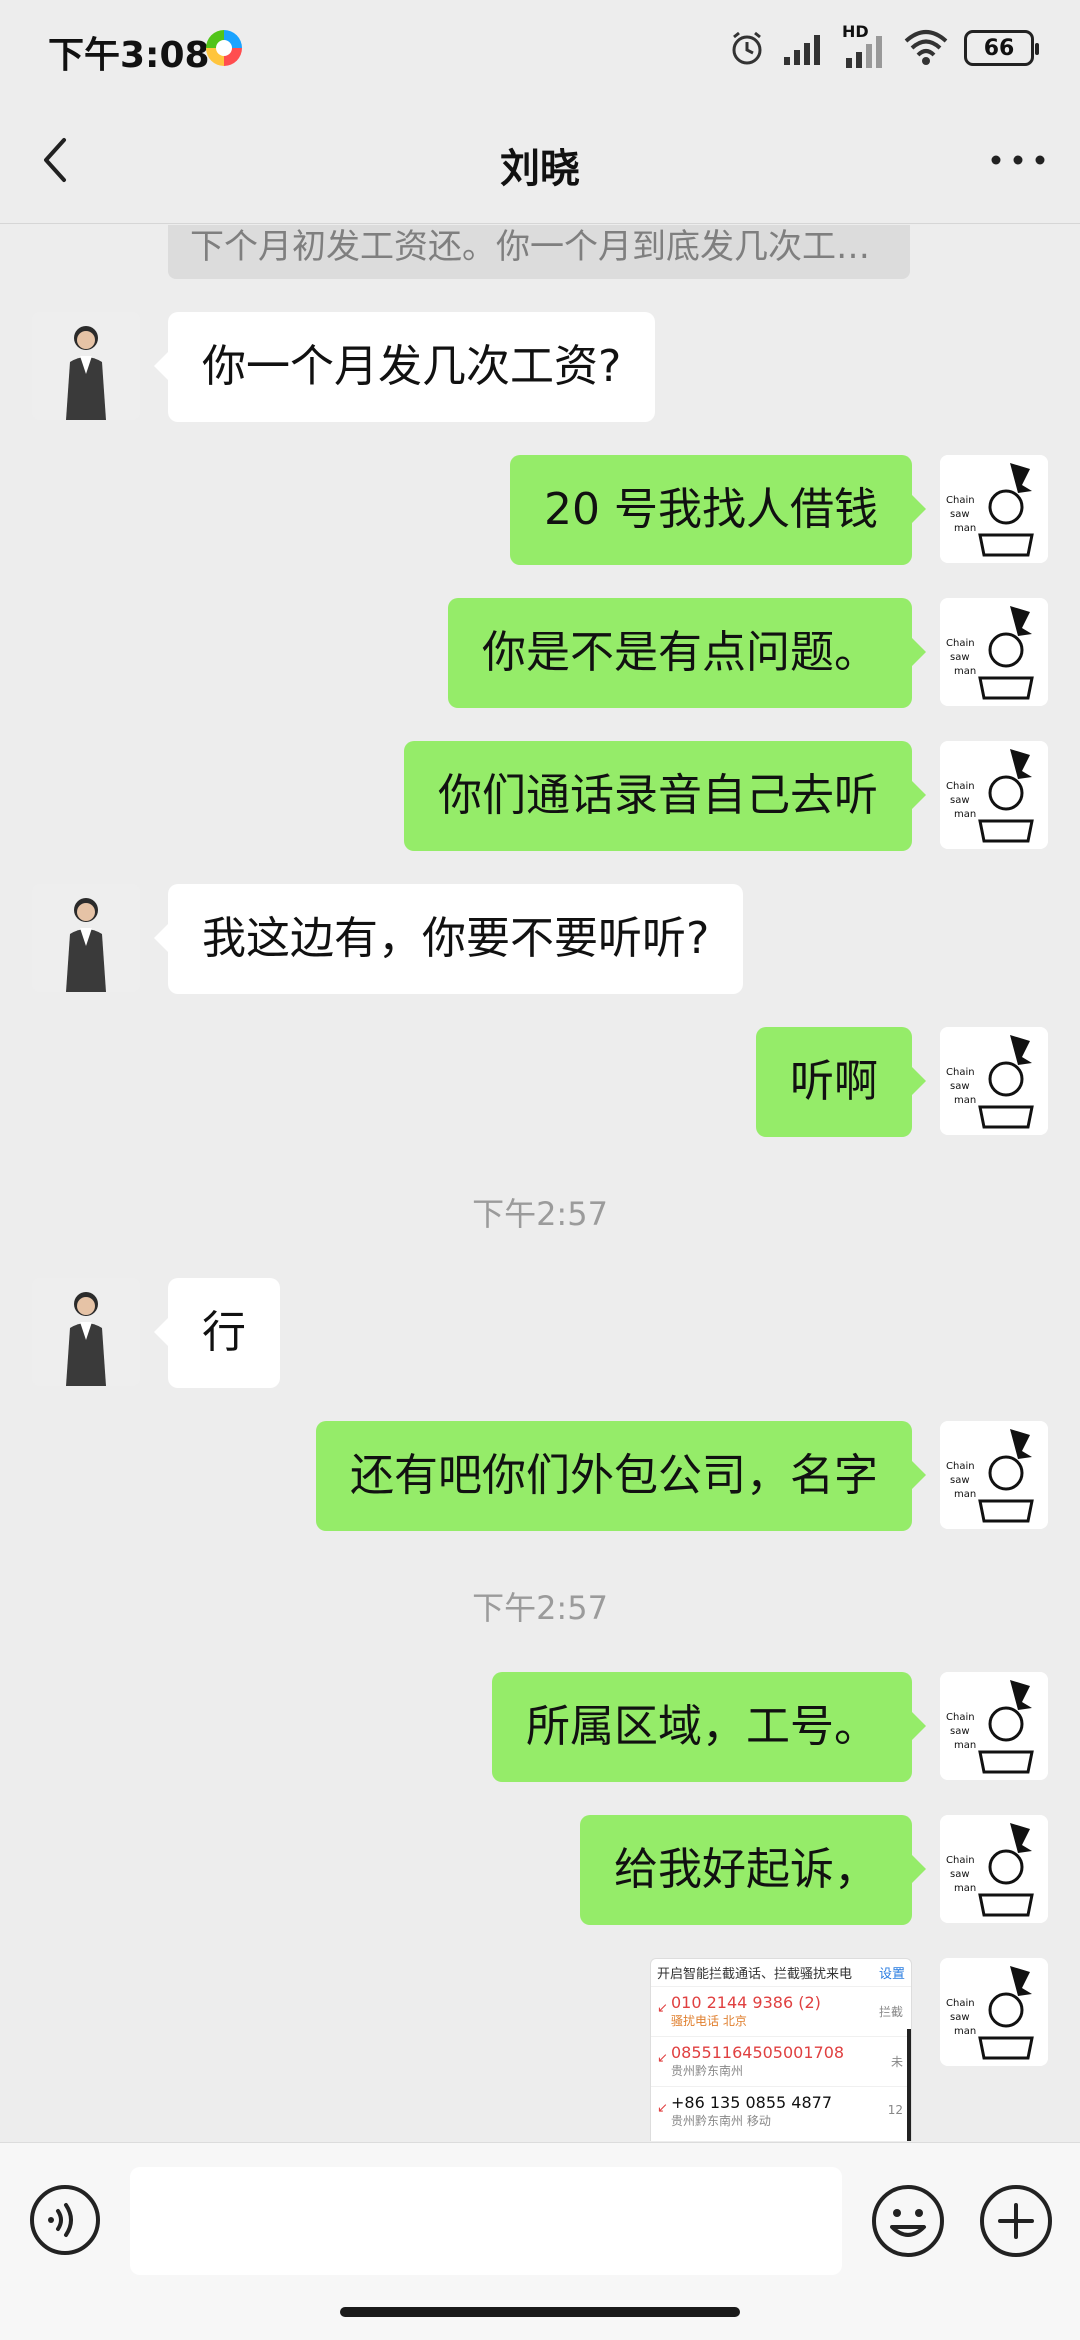 This screenshot has width=1080, height=2340. I want to click on call-log-row: ↙ 010 2144 9386 (2) 骚扰电话 北京 拦截, so click(781, 2011).